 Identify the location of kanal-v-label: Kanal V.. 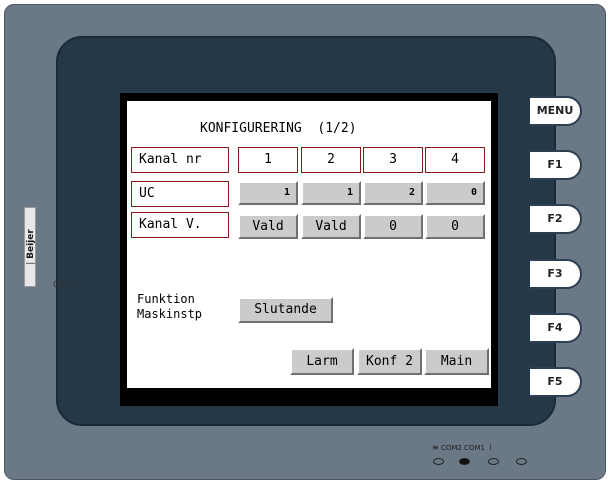
(180, 225).